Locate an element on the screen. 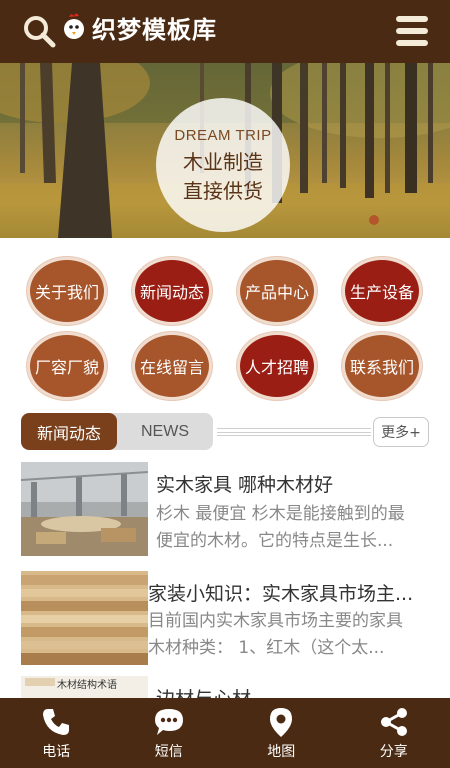 Image resolution: width=450 pixels, height=768 pixels. map-pin-icon is located at coordinates (281, 722).